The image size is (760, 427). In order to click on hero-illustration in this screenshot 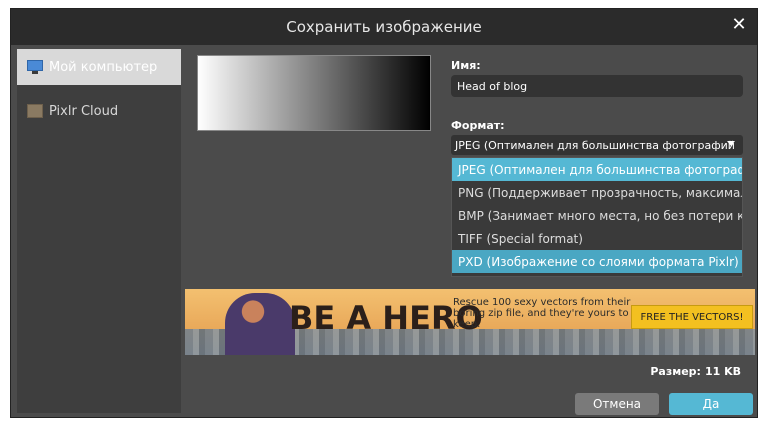, I will do `click(260, 324)`.